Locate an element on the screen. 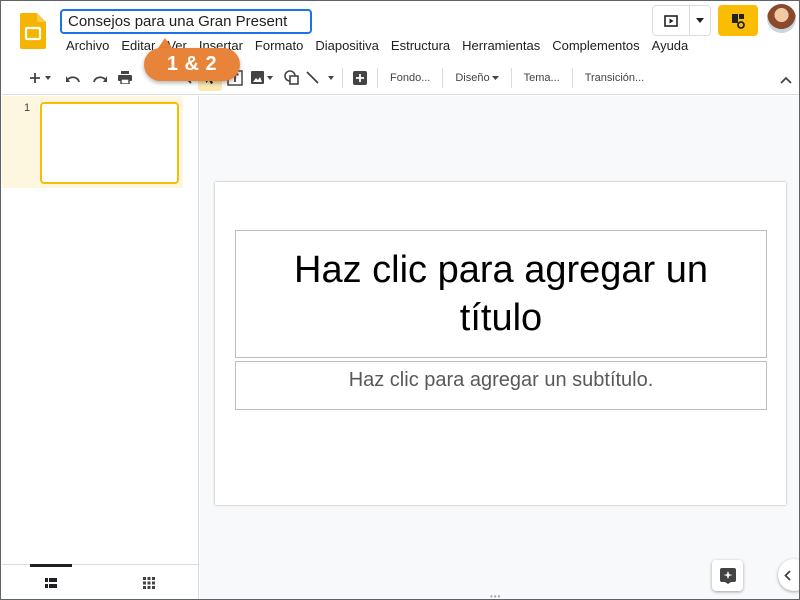  filmstrip-slide-row: 1 is located at coordinates (92, 142).